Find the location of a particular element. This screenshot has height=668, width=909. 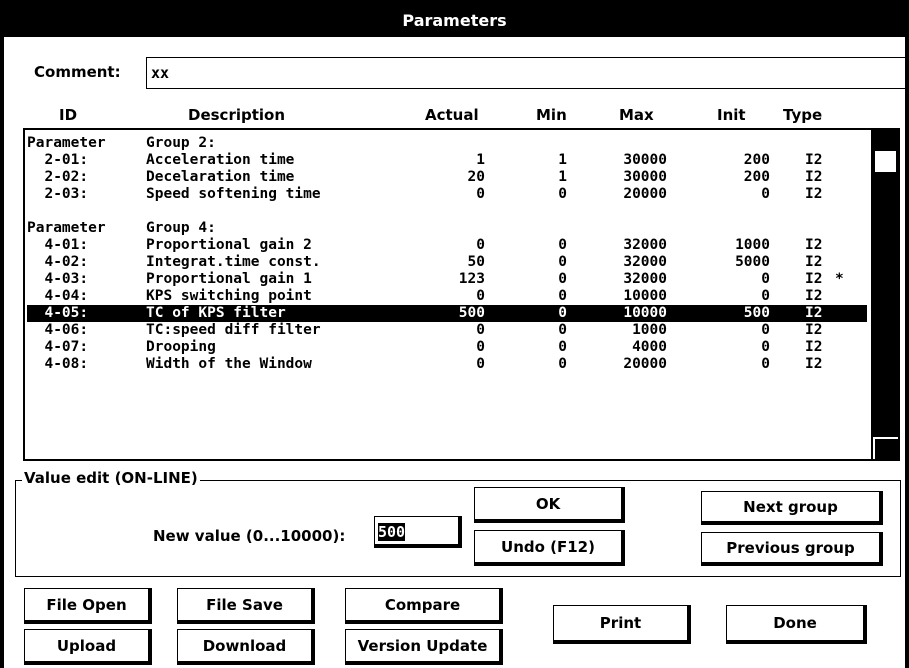

param-description: TC of KPS filter is located at coordinates (216, 313).